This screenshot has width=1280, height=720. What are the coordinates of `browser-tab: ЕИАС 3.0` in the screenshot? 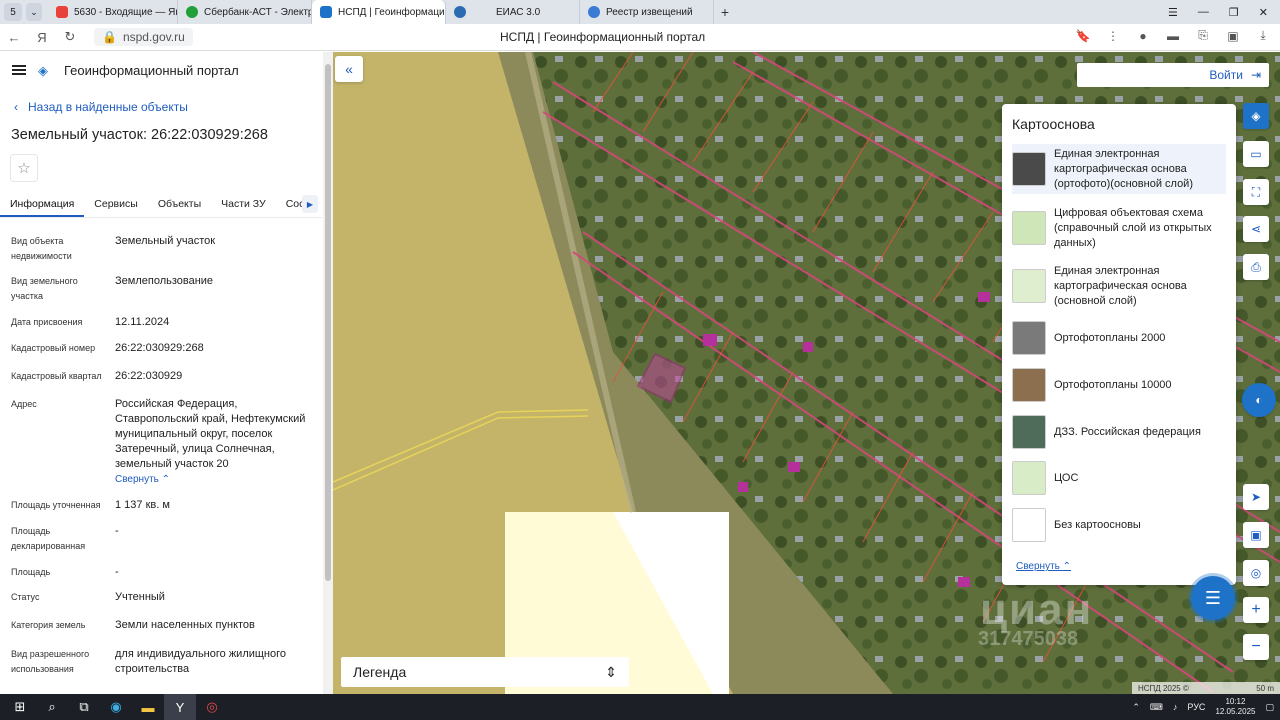 It's located at (513, 12).